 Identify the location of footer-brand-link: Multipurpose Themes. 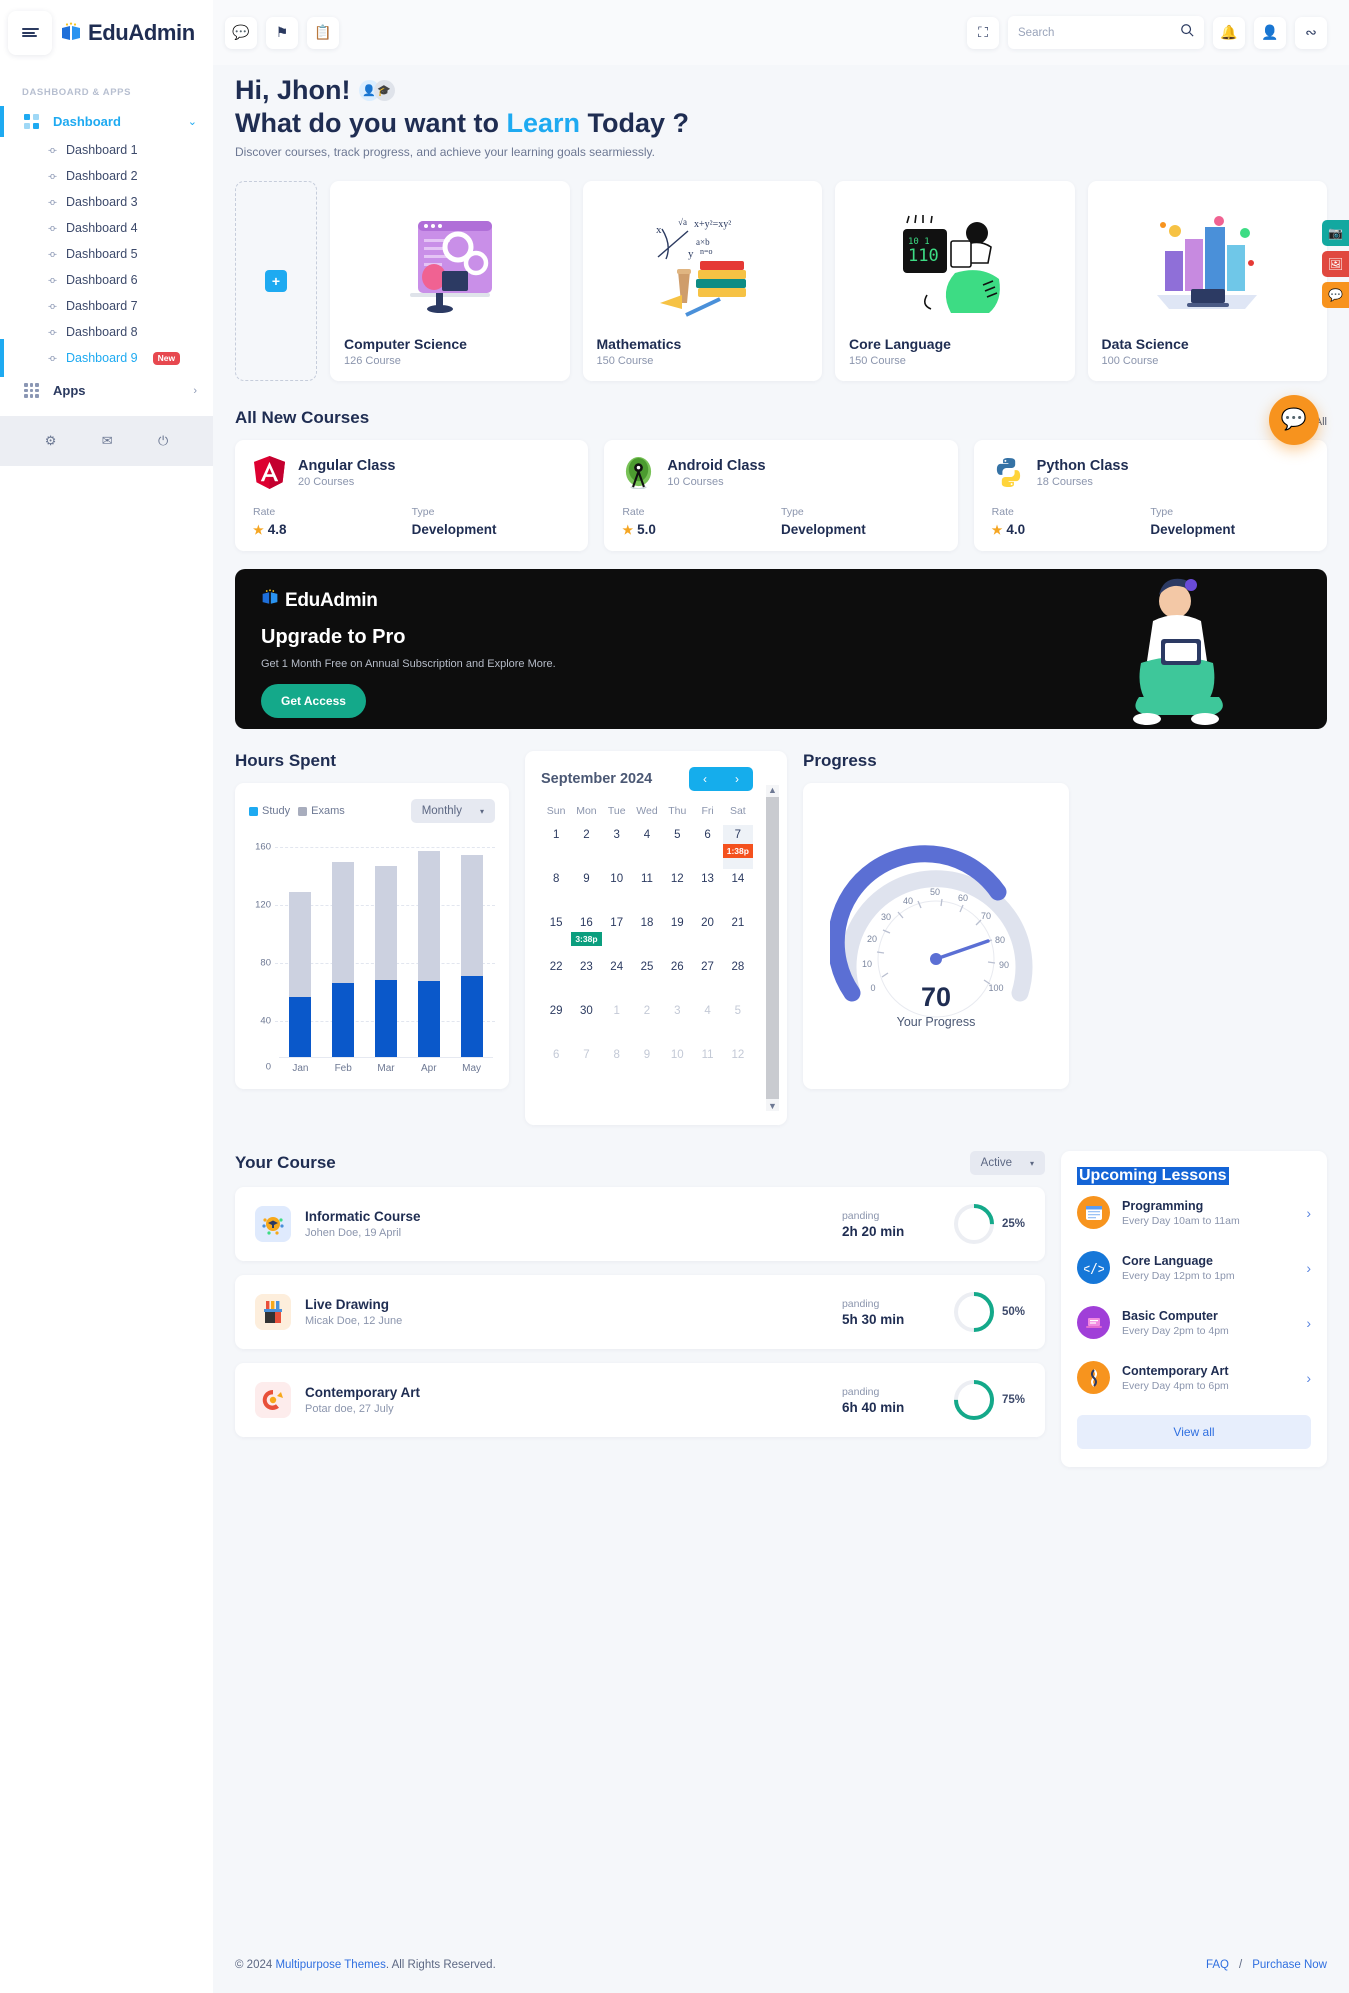
(330, 1965).